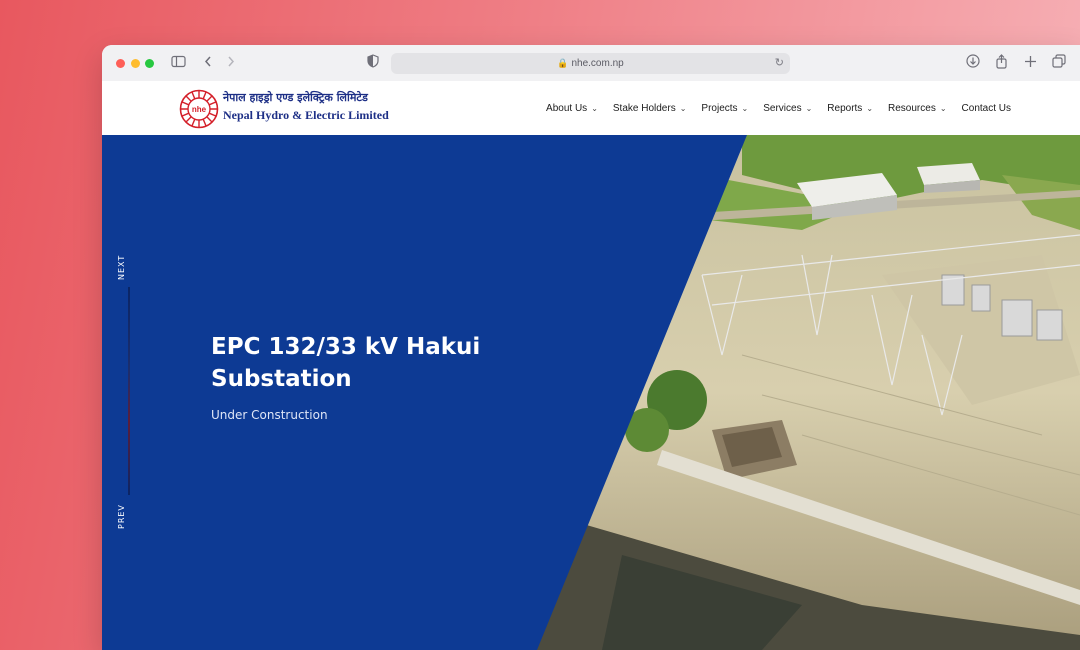 The width and height of the screenshot is (1080, 650). What do you see at coordinates (782, 108) in the screenshot?
I see `nav-label: Services` at bounding box center [782, 108].